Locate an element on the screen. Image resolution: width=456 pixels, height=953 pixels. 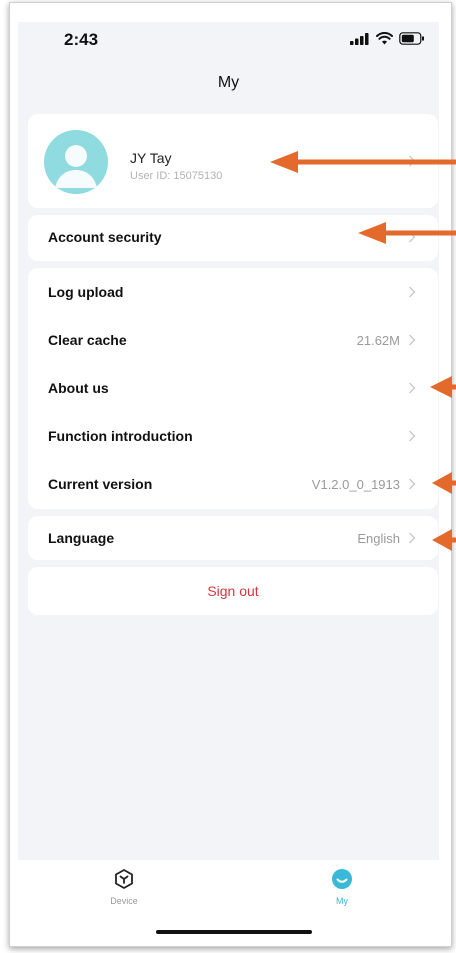
battery-icon is located at coordinates (411, 38).